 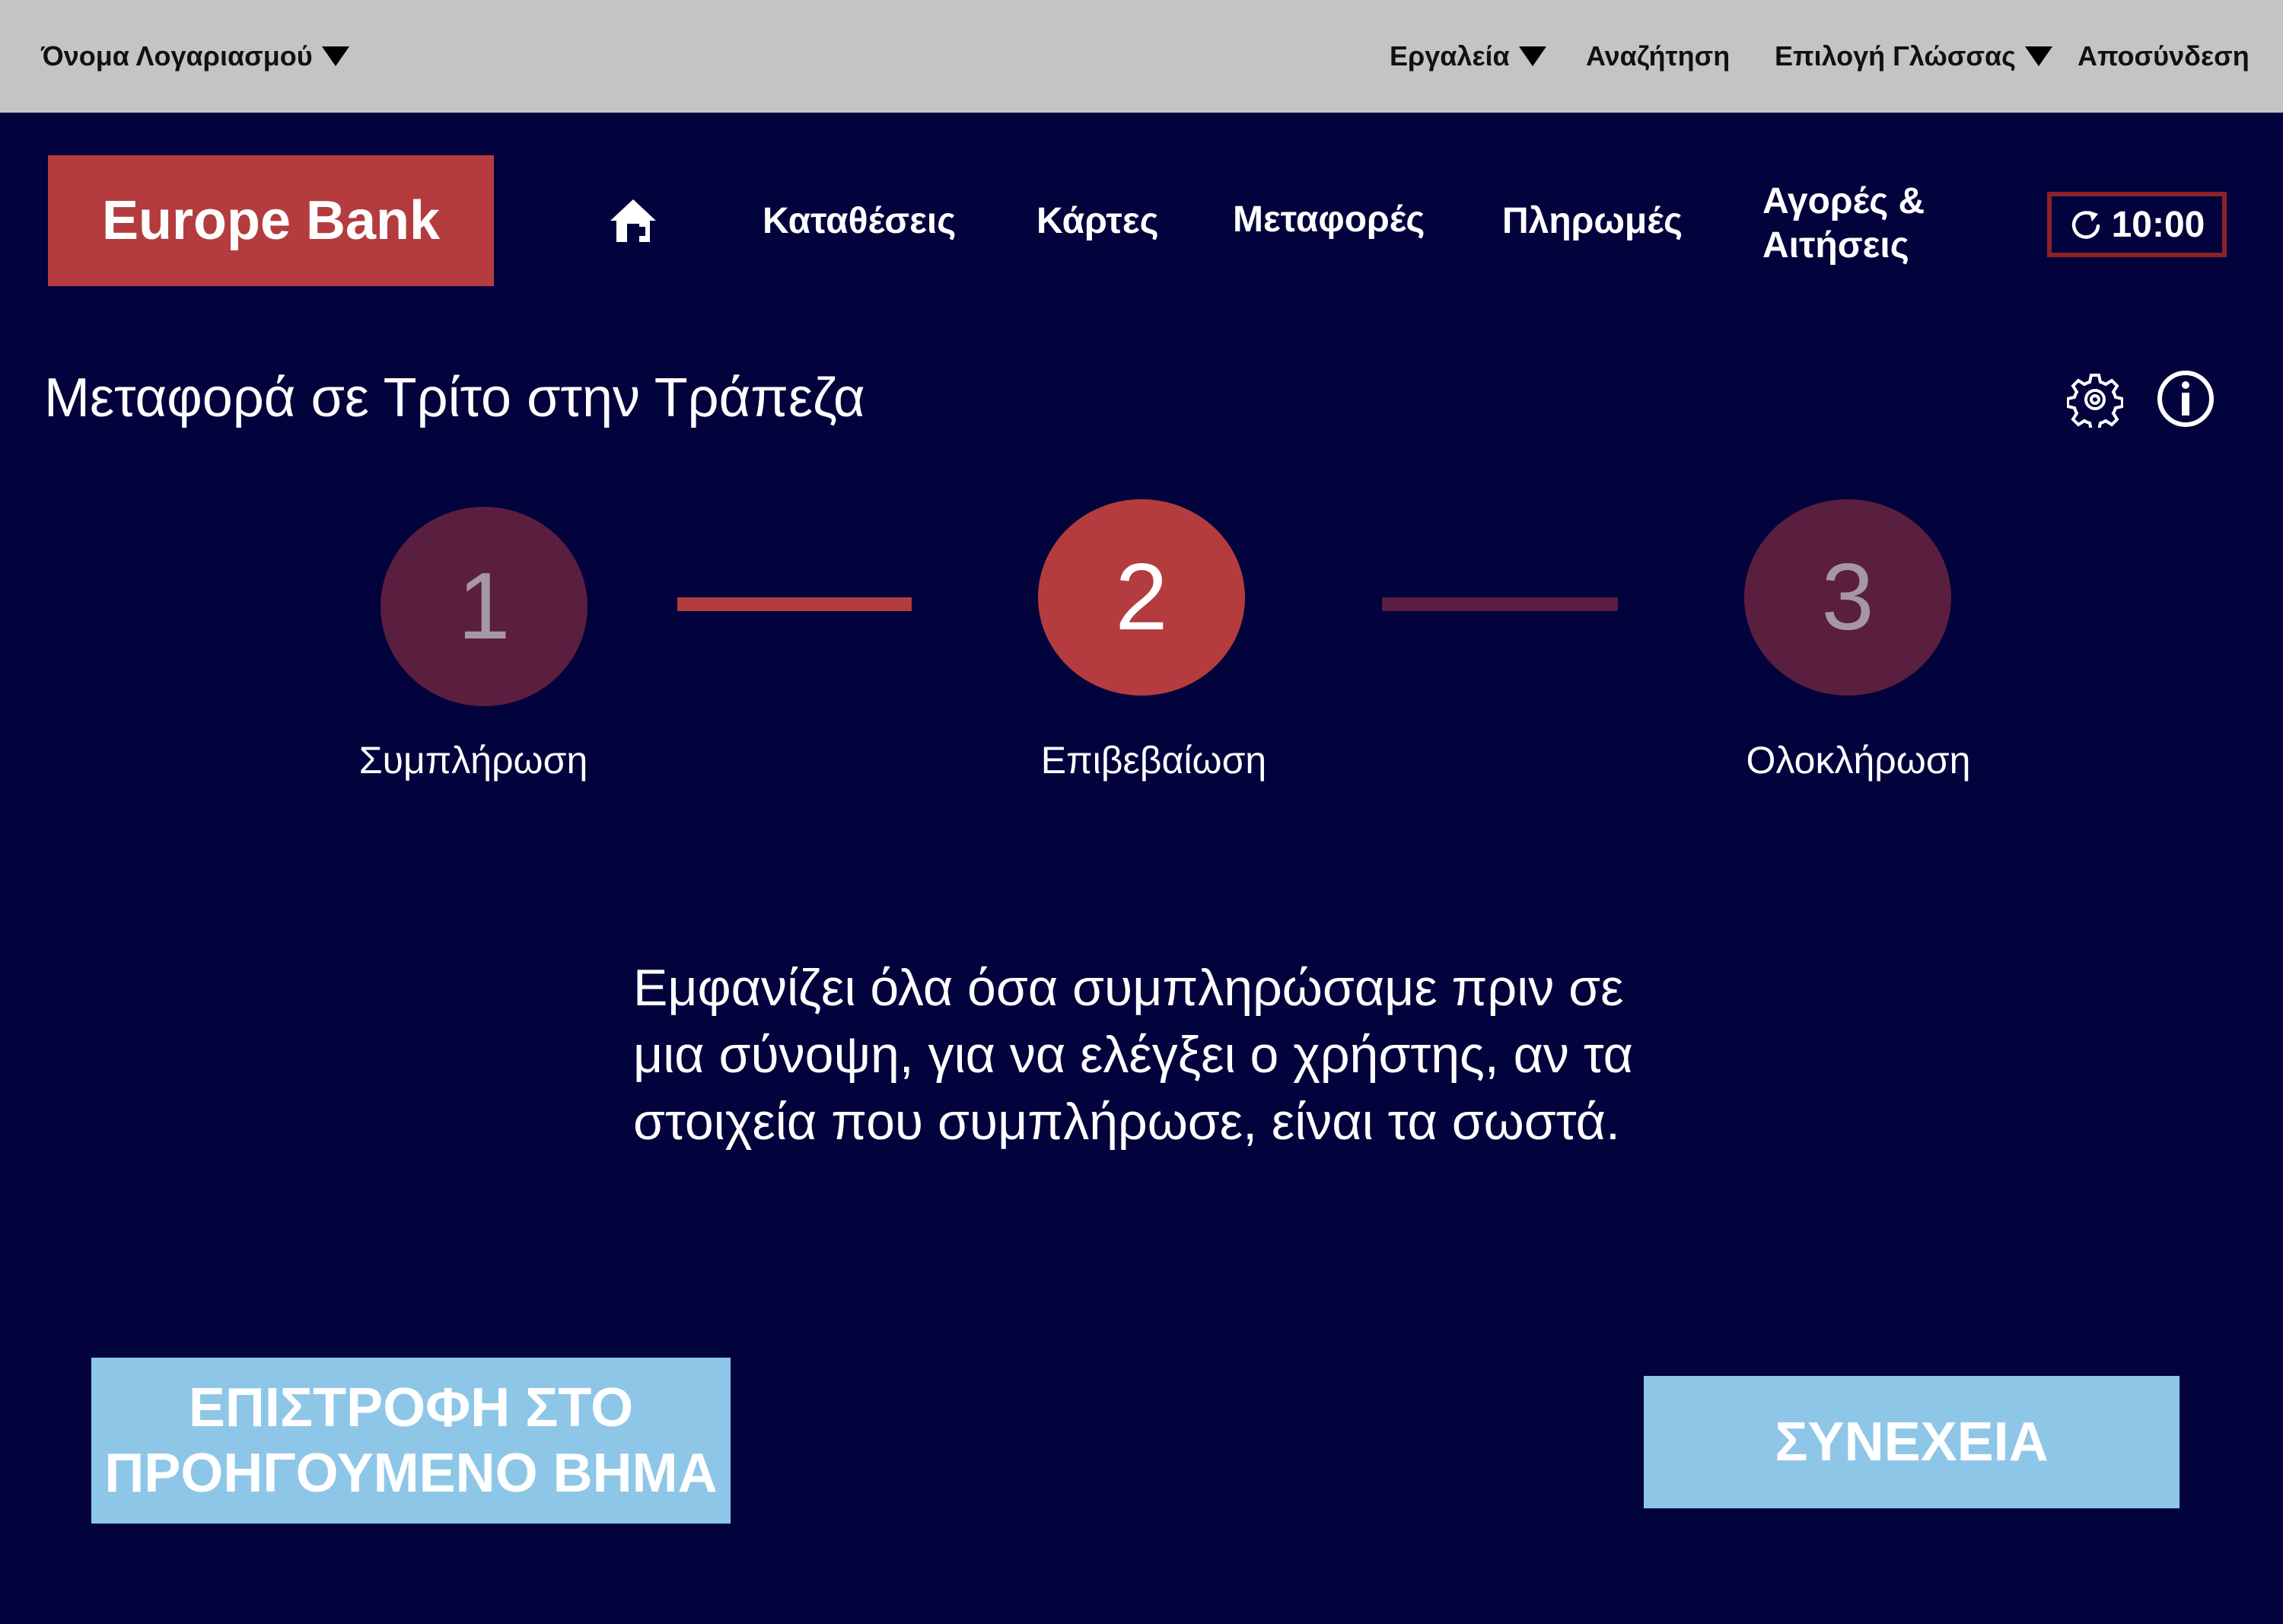 I want to click on home-button, so click(x=633, y=221).